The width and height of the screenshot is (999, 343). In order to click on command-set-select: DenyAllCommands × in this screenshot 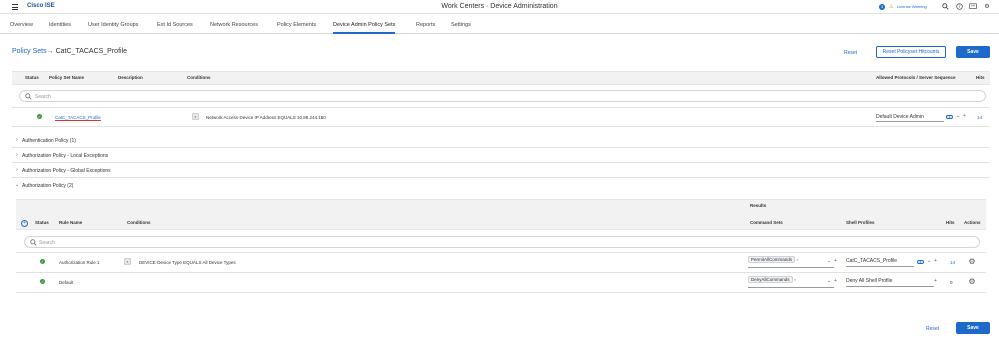, I will do `click(791, 282)`.